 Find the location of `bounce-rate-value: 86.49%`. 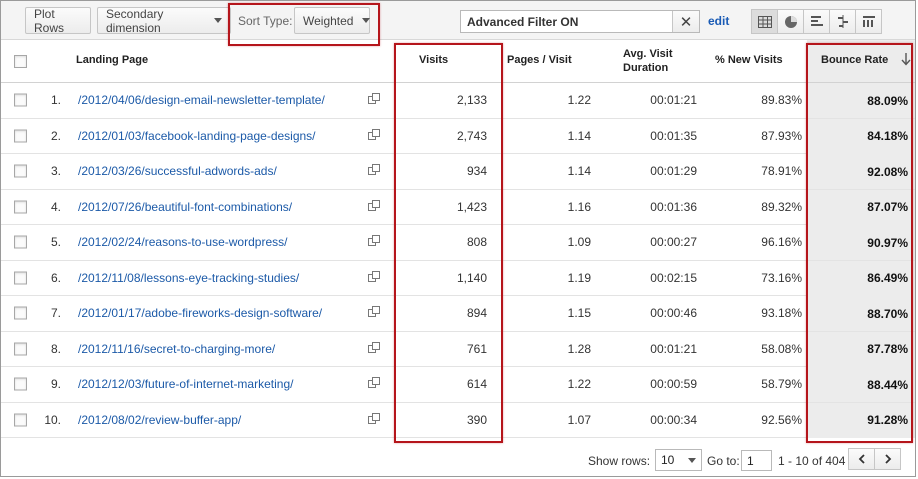

bounce-rate-value: 86.49% is located at coordinates (887, 278).